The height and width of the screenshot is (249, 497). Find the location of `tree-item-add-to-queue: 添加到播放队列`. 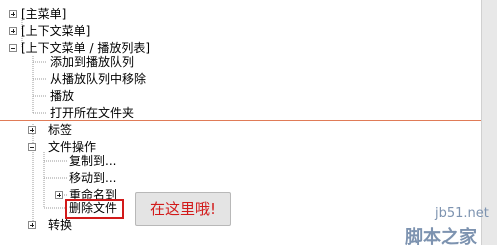

tree-item-add-to-queue: 添加到播放队列 is located at coordinates (92, 62).